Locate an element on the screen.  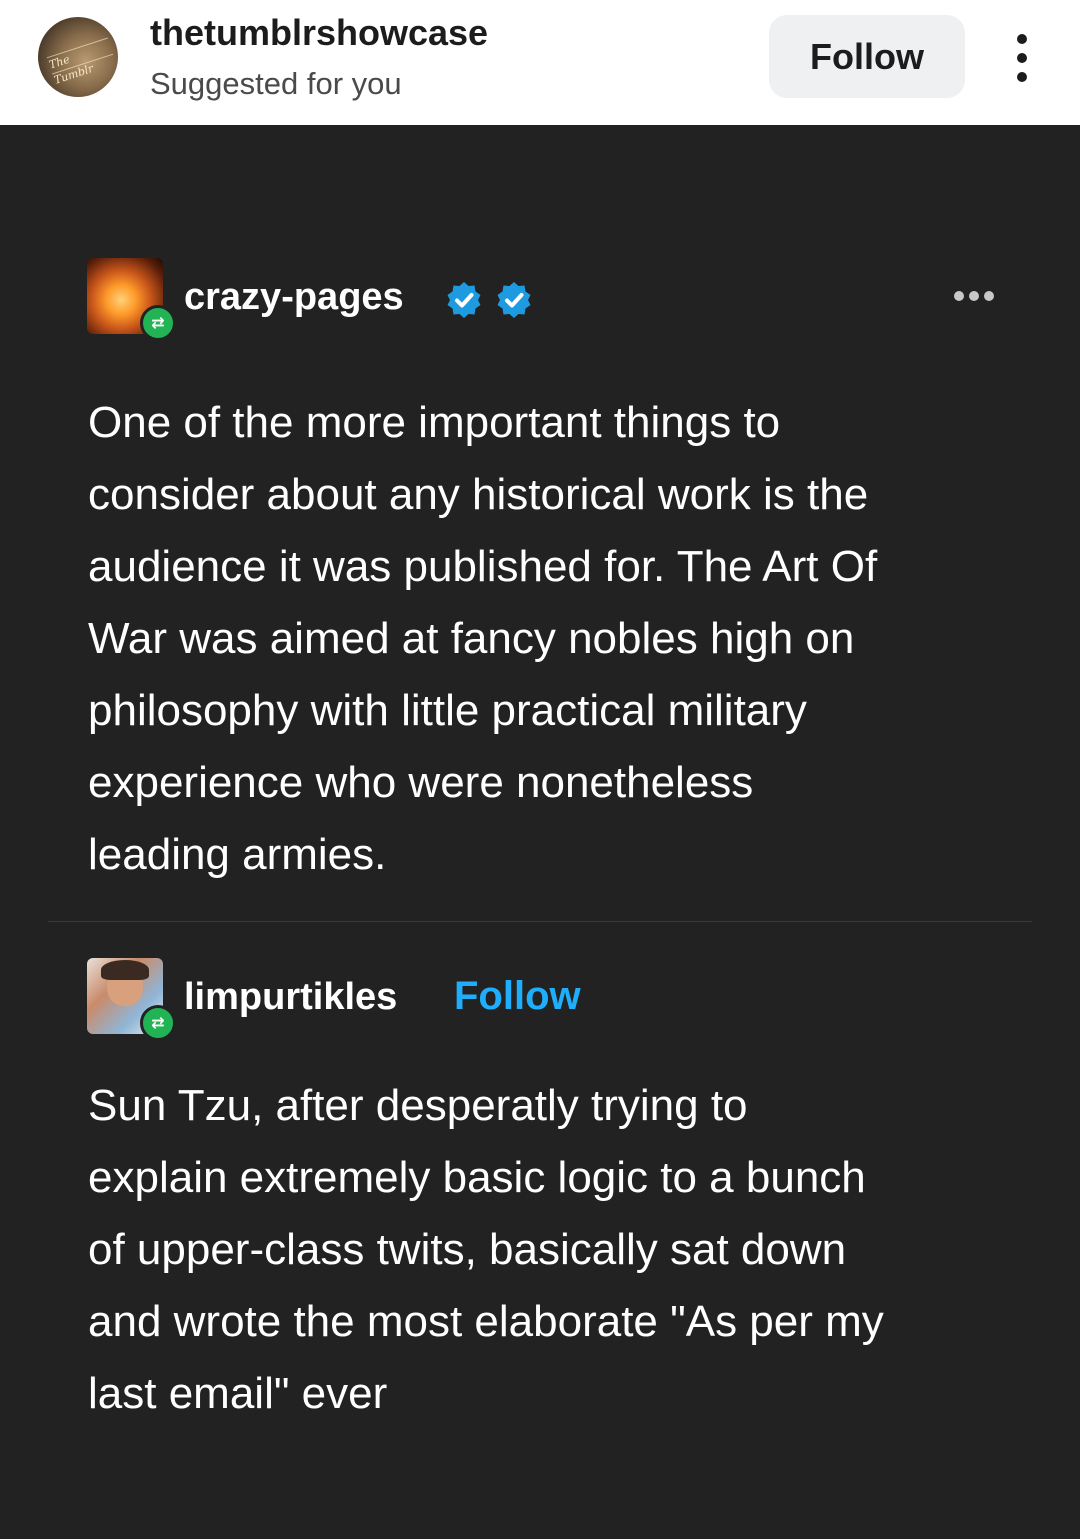
avatar-logo: The Tumblr is located at coordinates (80, 62).